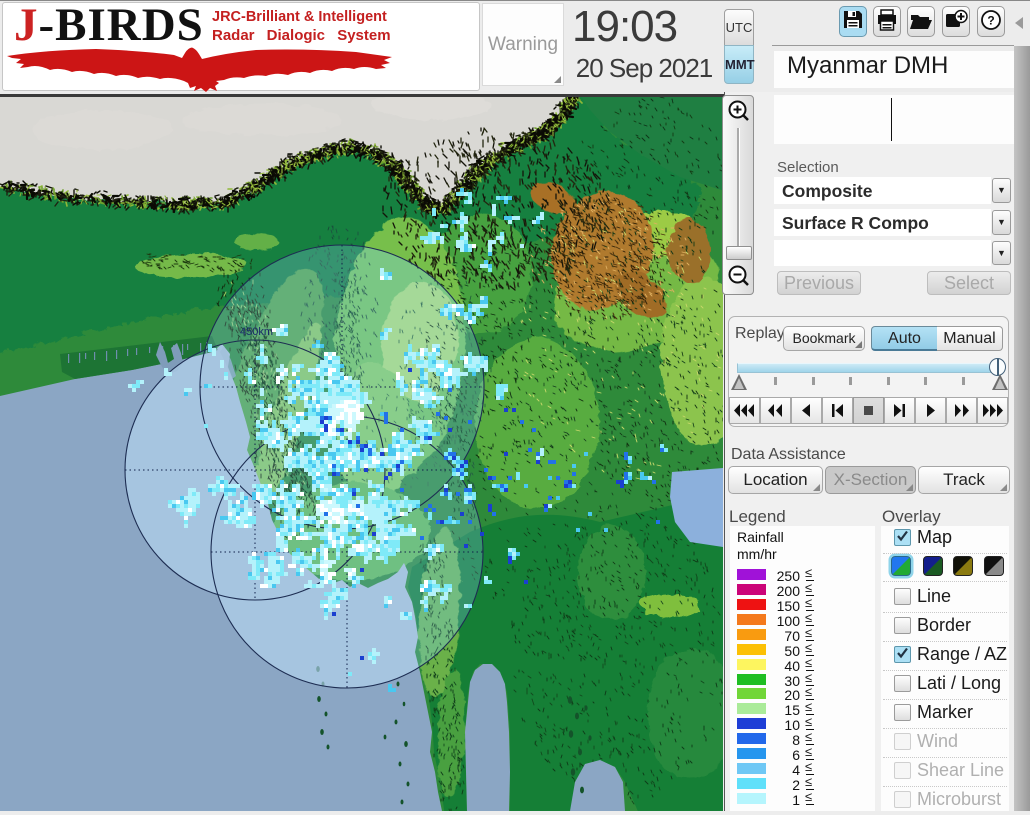  Describe the element at coordinates (256, 332) in the screenshot. I see `svg-text: 450km` at that location.